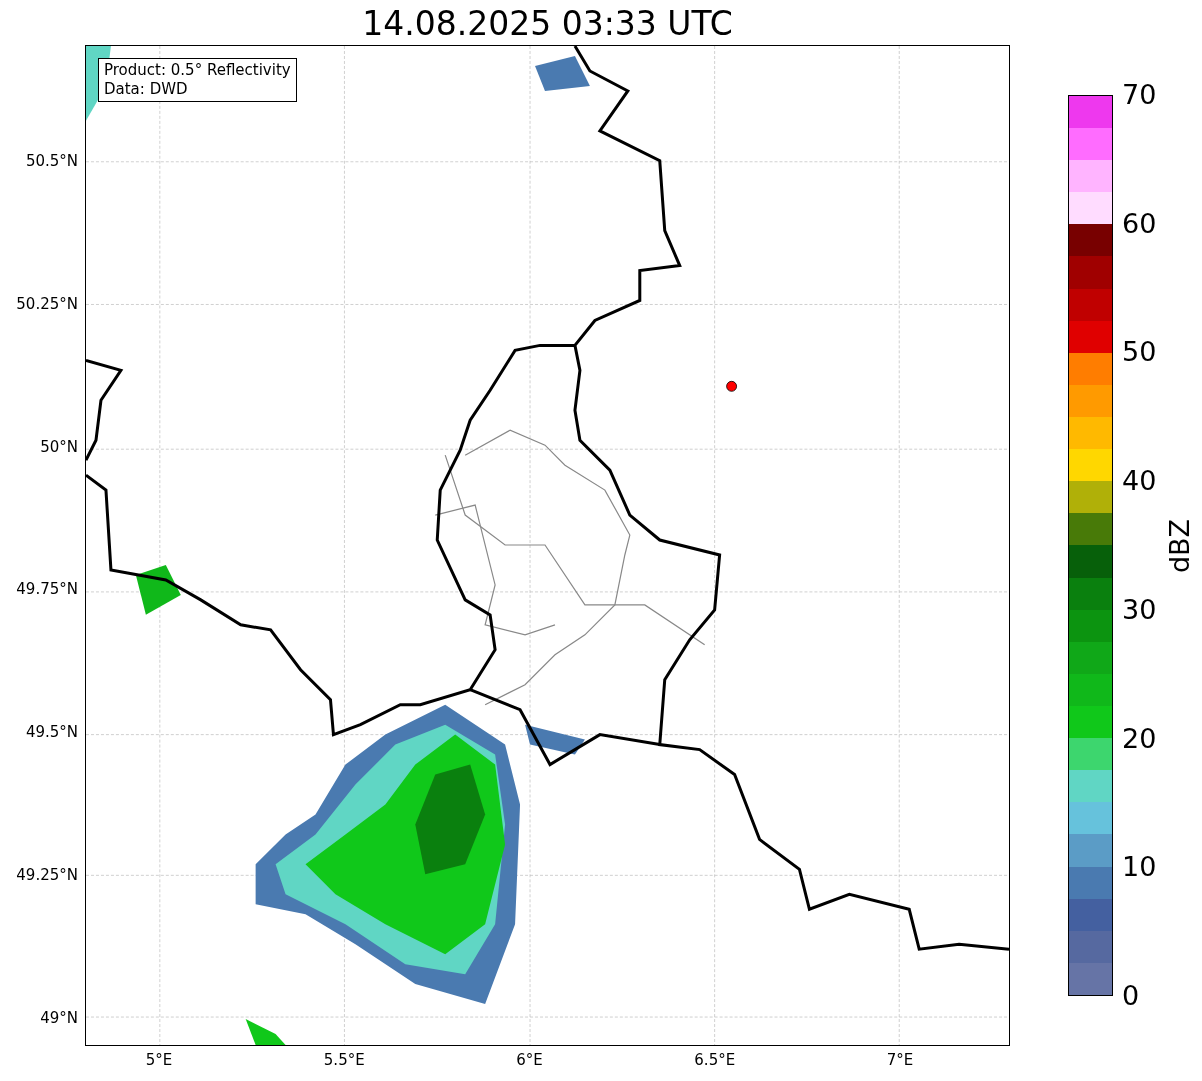  I want to click on y-axis-label: 49.75°N, so click(47, 589).